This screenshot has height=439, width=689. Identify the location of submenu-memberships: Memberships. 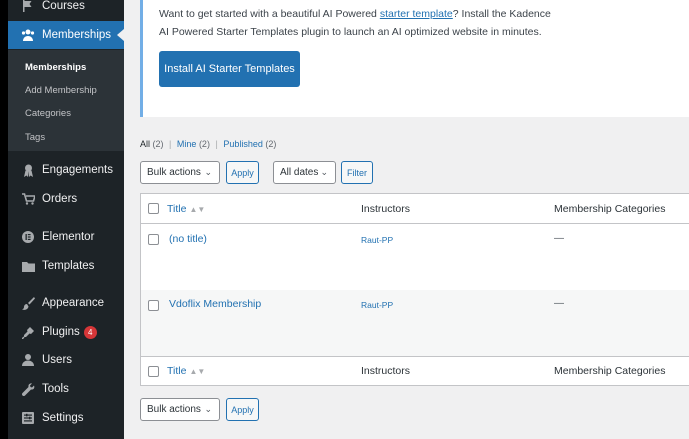
(55, 67).